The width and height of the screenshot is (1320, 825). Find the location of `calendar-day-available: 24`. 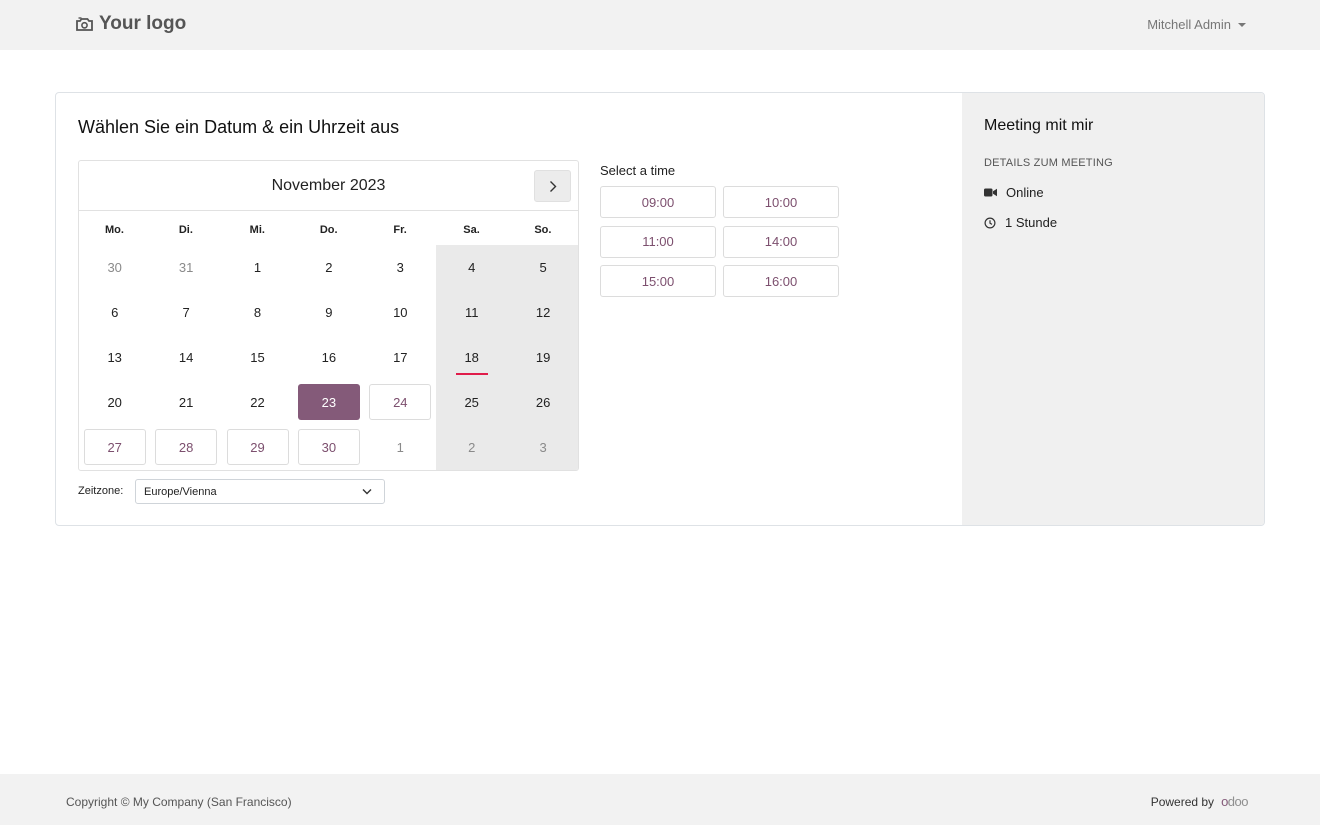

calendar-day-available: 24 is located at coordinates (400, 402).